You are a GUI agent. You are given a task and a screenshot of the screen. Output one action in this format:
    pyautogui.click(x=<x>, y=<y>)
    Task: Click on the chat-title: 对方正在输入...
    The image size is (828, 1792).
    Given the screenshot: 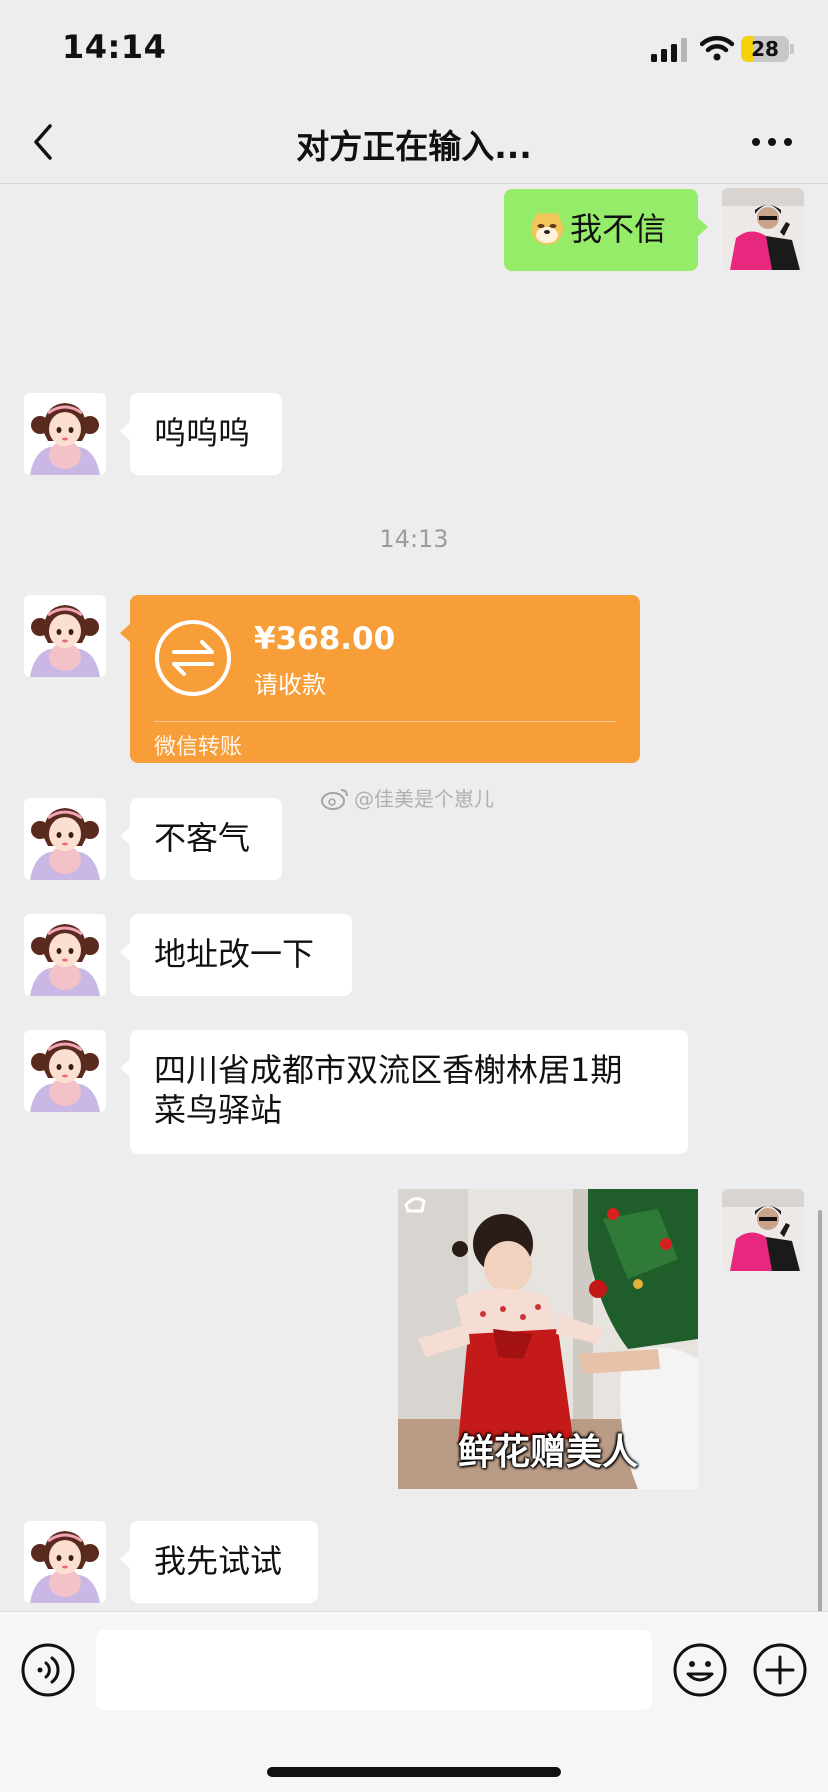 What is the action you would take?
    pyautogui.click(x=414, y=146)
    